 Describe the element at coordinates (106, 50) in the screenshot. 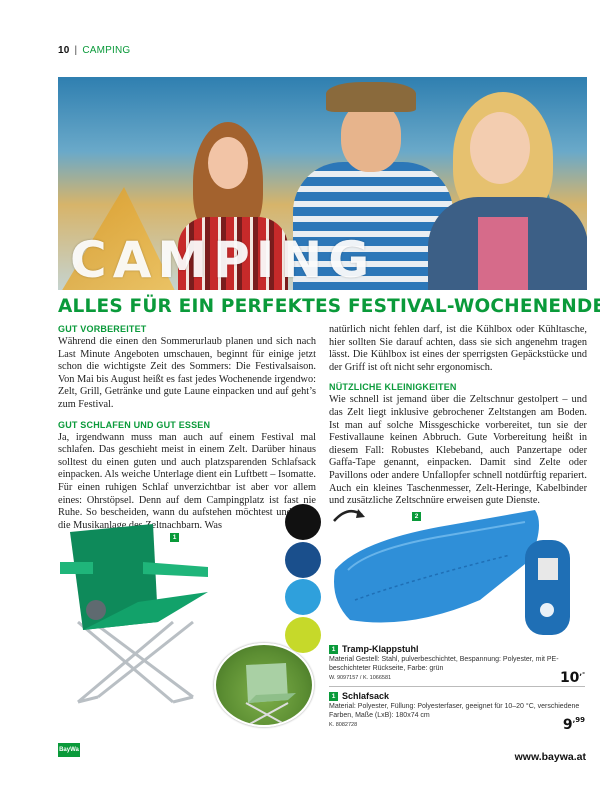

I see `section-label: CAMPING` at that location.